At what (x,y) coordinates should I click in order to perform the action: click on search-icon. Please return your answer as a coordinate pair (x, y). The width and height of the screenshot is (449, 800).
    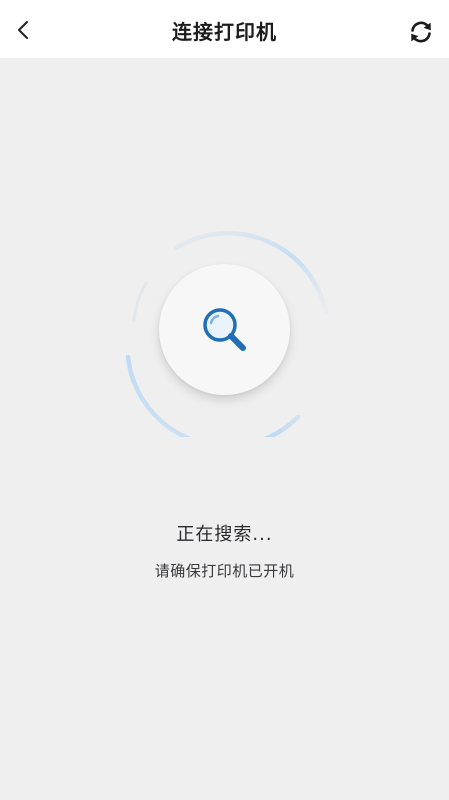
    Looking at the image, I should click on (224, 329).